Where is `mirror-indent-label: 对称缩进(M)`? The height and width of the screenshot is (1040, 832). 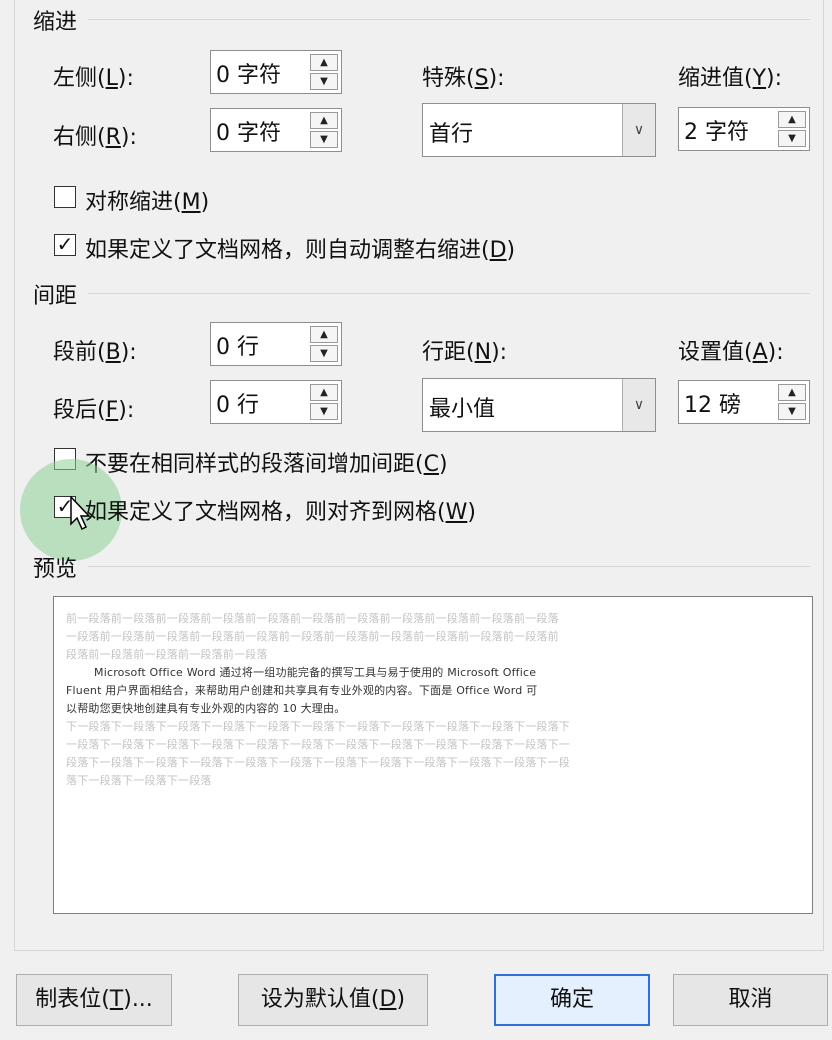 mirror-indent-label: 对称缩进(M) is located at coordinates (147, 200).